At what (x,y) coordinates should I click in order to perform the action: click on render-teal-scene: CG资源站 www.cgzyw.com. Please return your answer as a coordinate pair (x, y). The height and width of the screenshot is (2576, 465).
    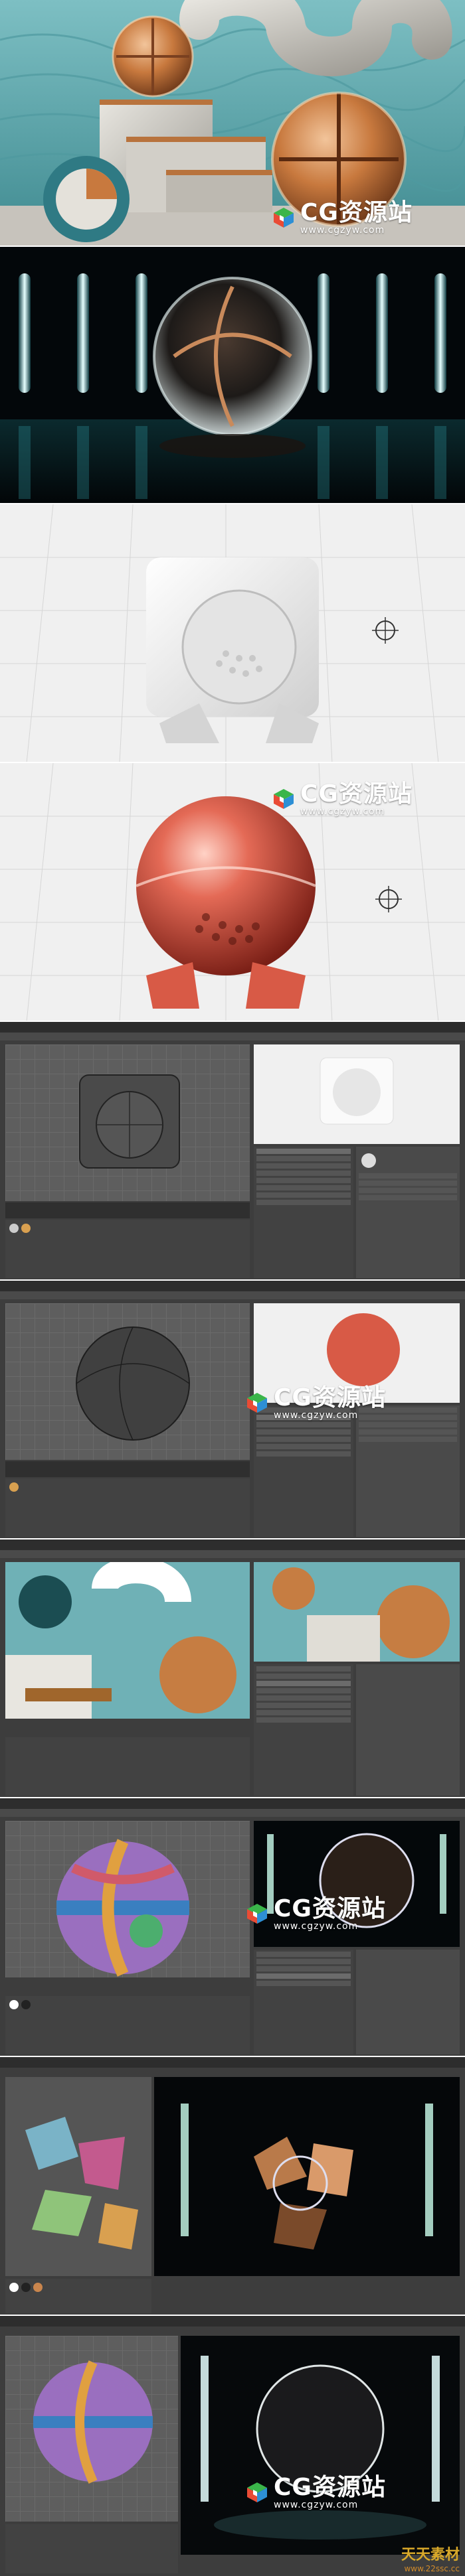
    Looking at the image, I should click on (232, 124).